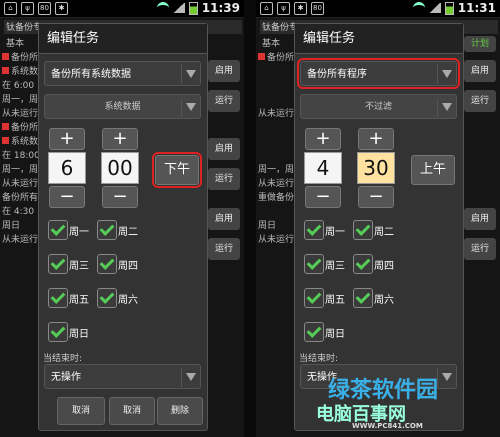 This screenshot has width=500, height=437. What do you see at coordinates (178, 8) in the screenshot?
I see `signal-icon` at bounding box center [178, 8].